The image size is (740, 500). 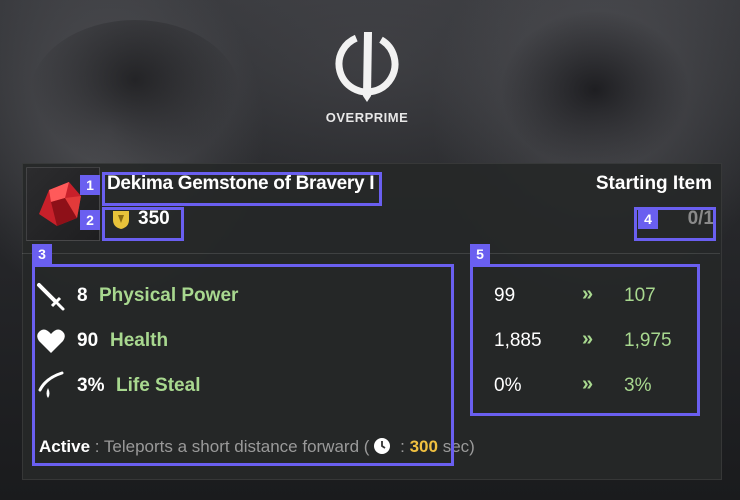 I want to click on highlight-badge-4: 4, so click(x=648, y=219).